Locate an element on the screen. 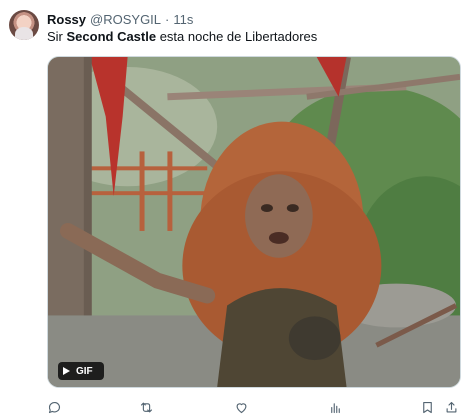  views-icon is located at coordinates (335, 407).